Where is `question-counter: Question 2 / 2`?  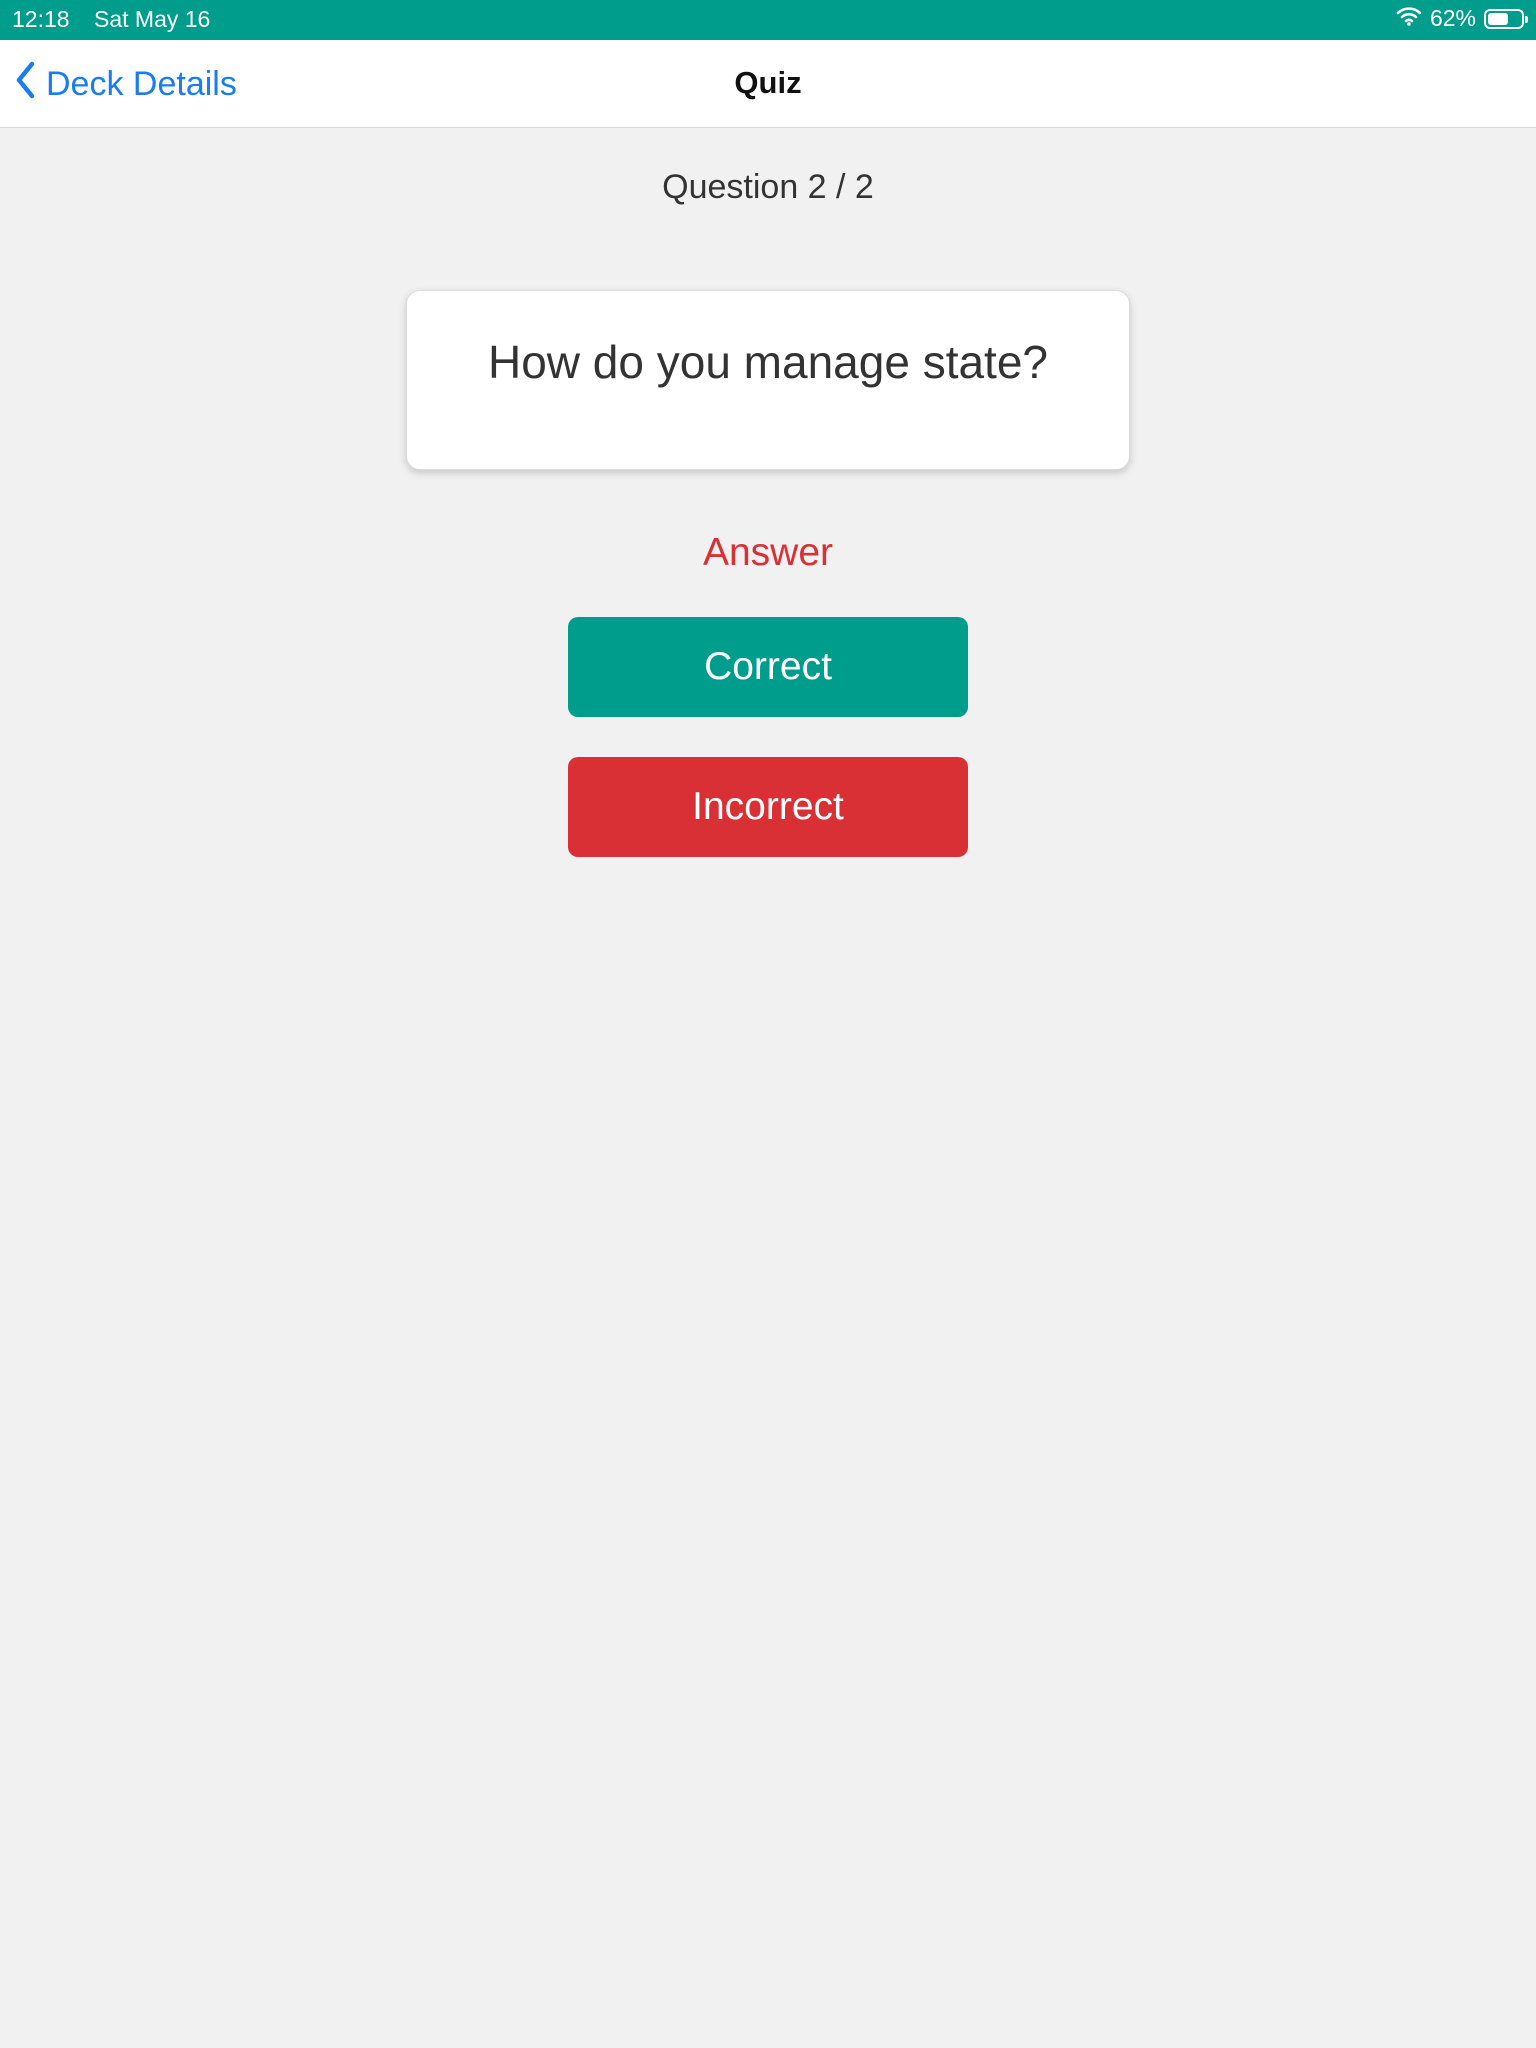
question-counter: Question 2 / 2 is located at coordinates (768, 187).